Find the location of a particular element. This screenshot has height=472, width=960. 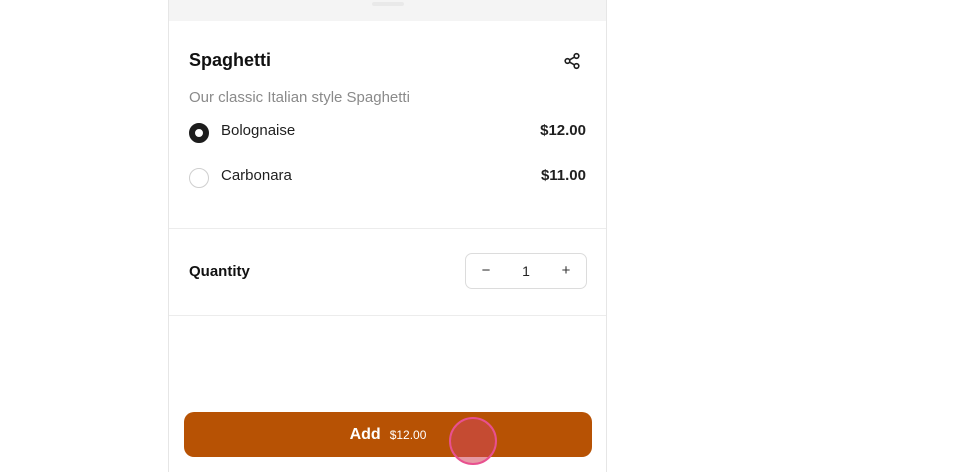

decrement-button: − is located at coordinates (486, 271).